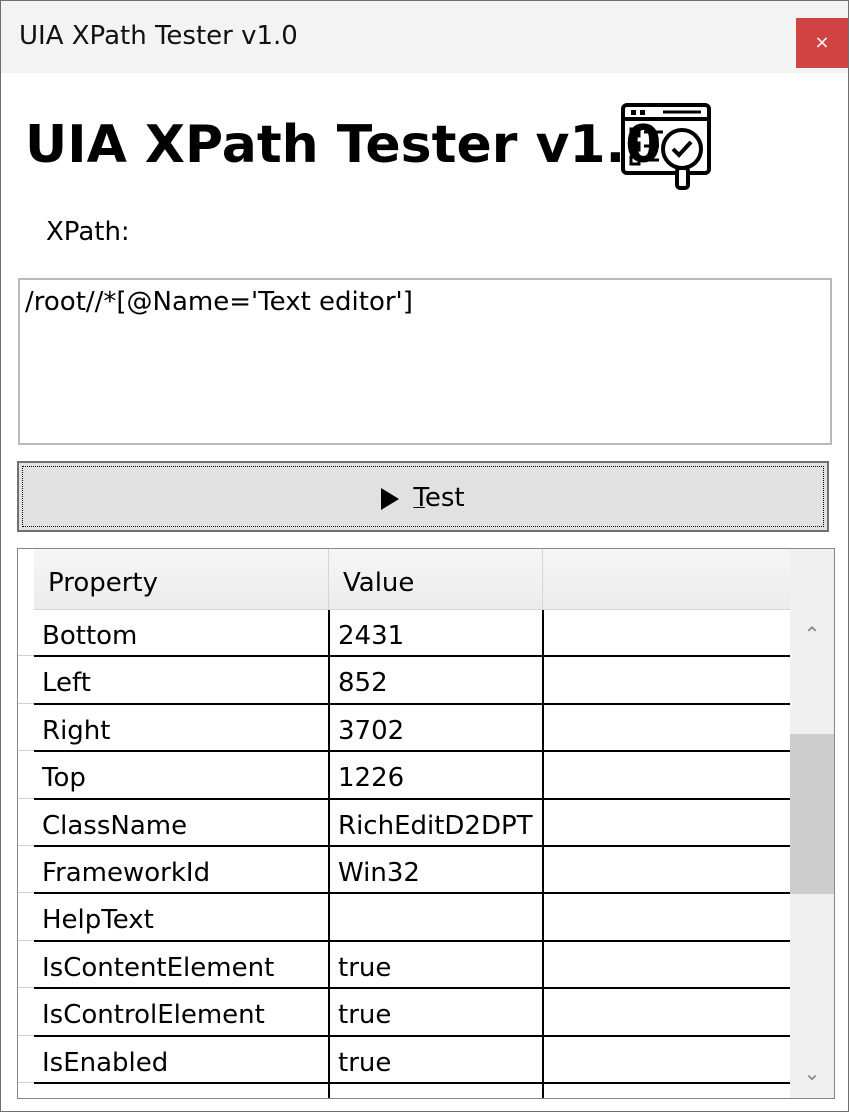  I want to click on column-header-value: Value, so click(378, 579).